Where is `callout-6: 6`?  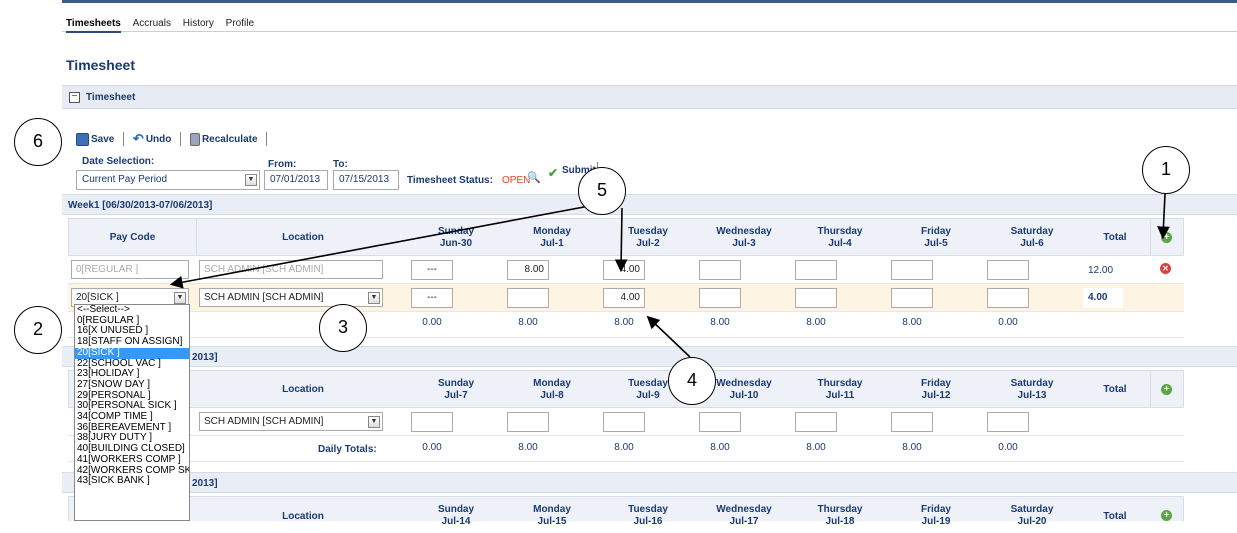 callout-6: 6 is located at coordinates (38, 142).